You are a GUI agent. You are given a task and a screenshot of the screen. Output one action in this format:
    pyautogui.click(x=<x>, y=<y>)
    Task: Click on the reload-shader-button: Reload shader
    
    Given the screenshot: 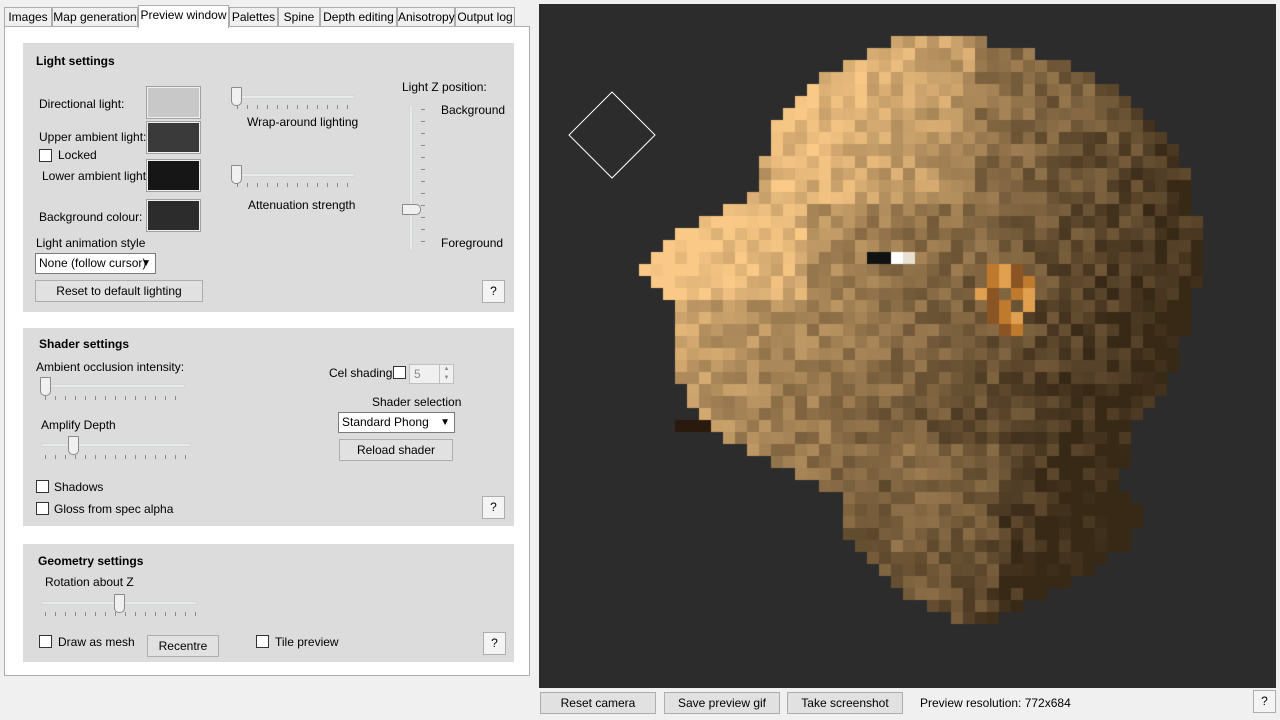 What is the action you would take?
    pyautogui.click(x=396, y=450)
    